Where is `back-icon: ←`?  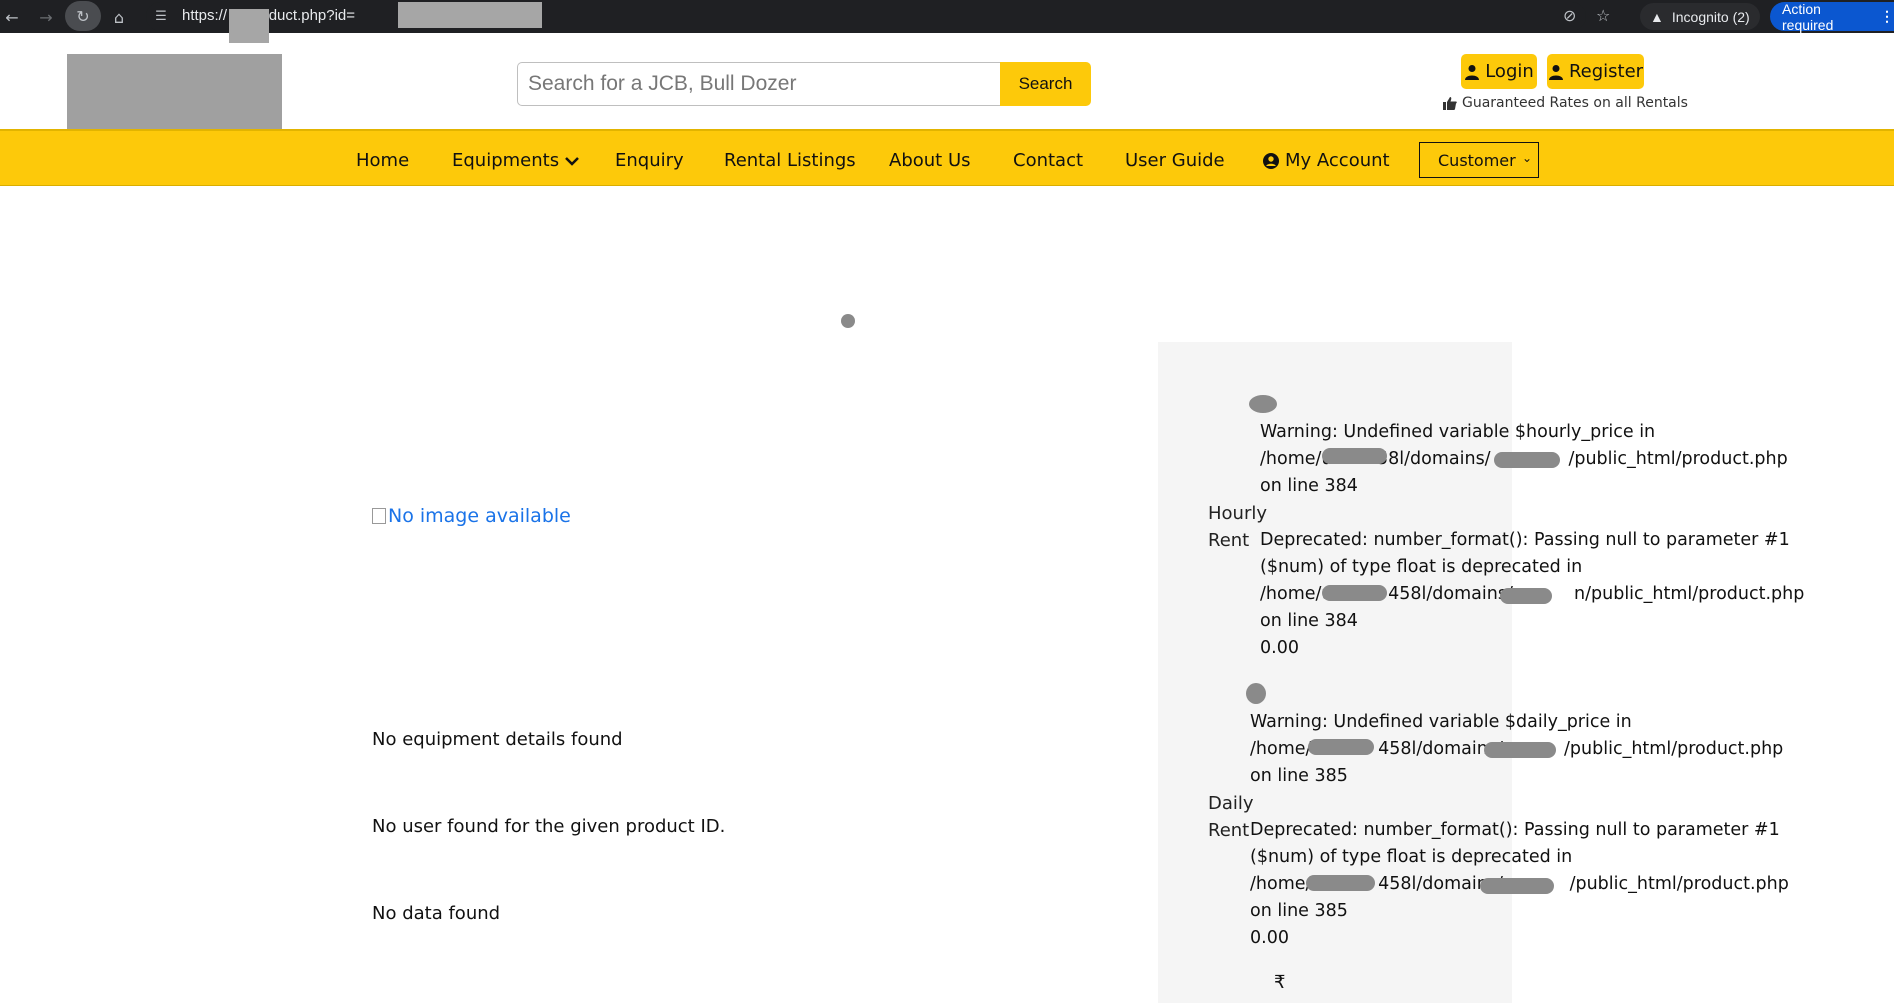
back-icon: ← is located at coordinates (12, 17).